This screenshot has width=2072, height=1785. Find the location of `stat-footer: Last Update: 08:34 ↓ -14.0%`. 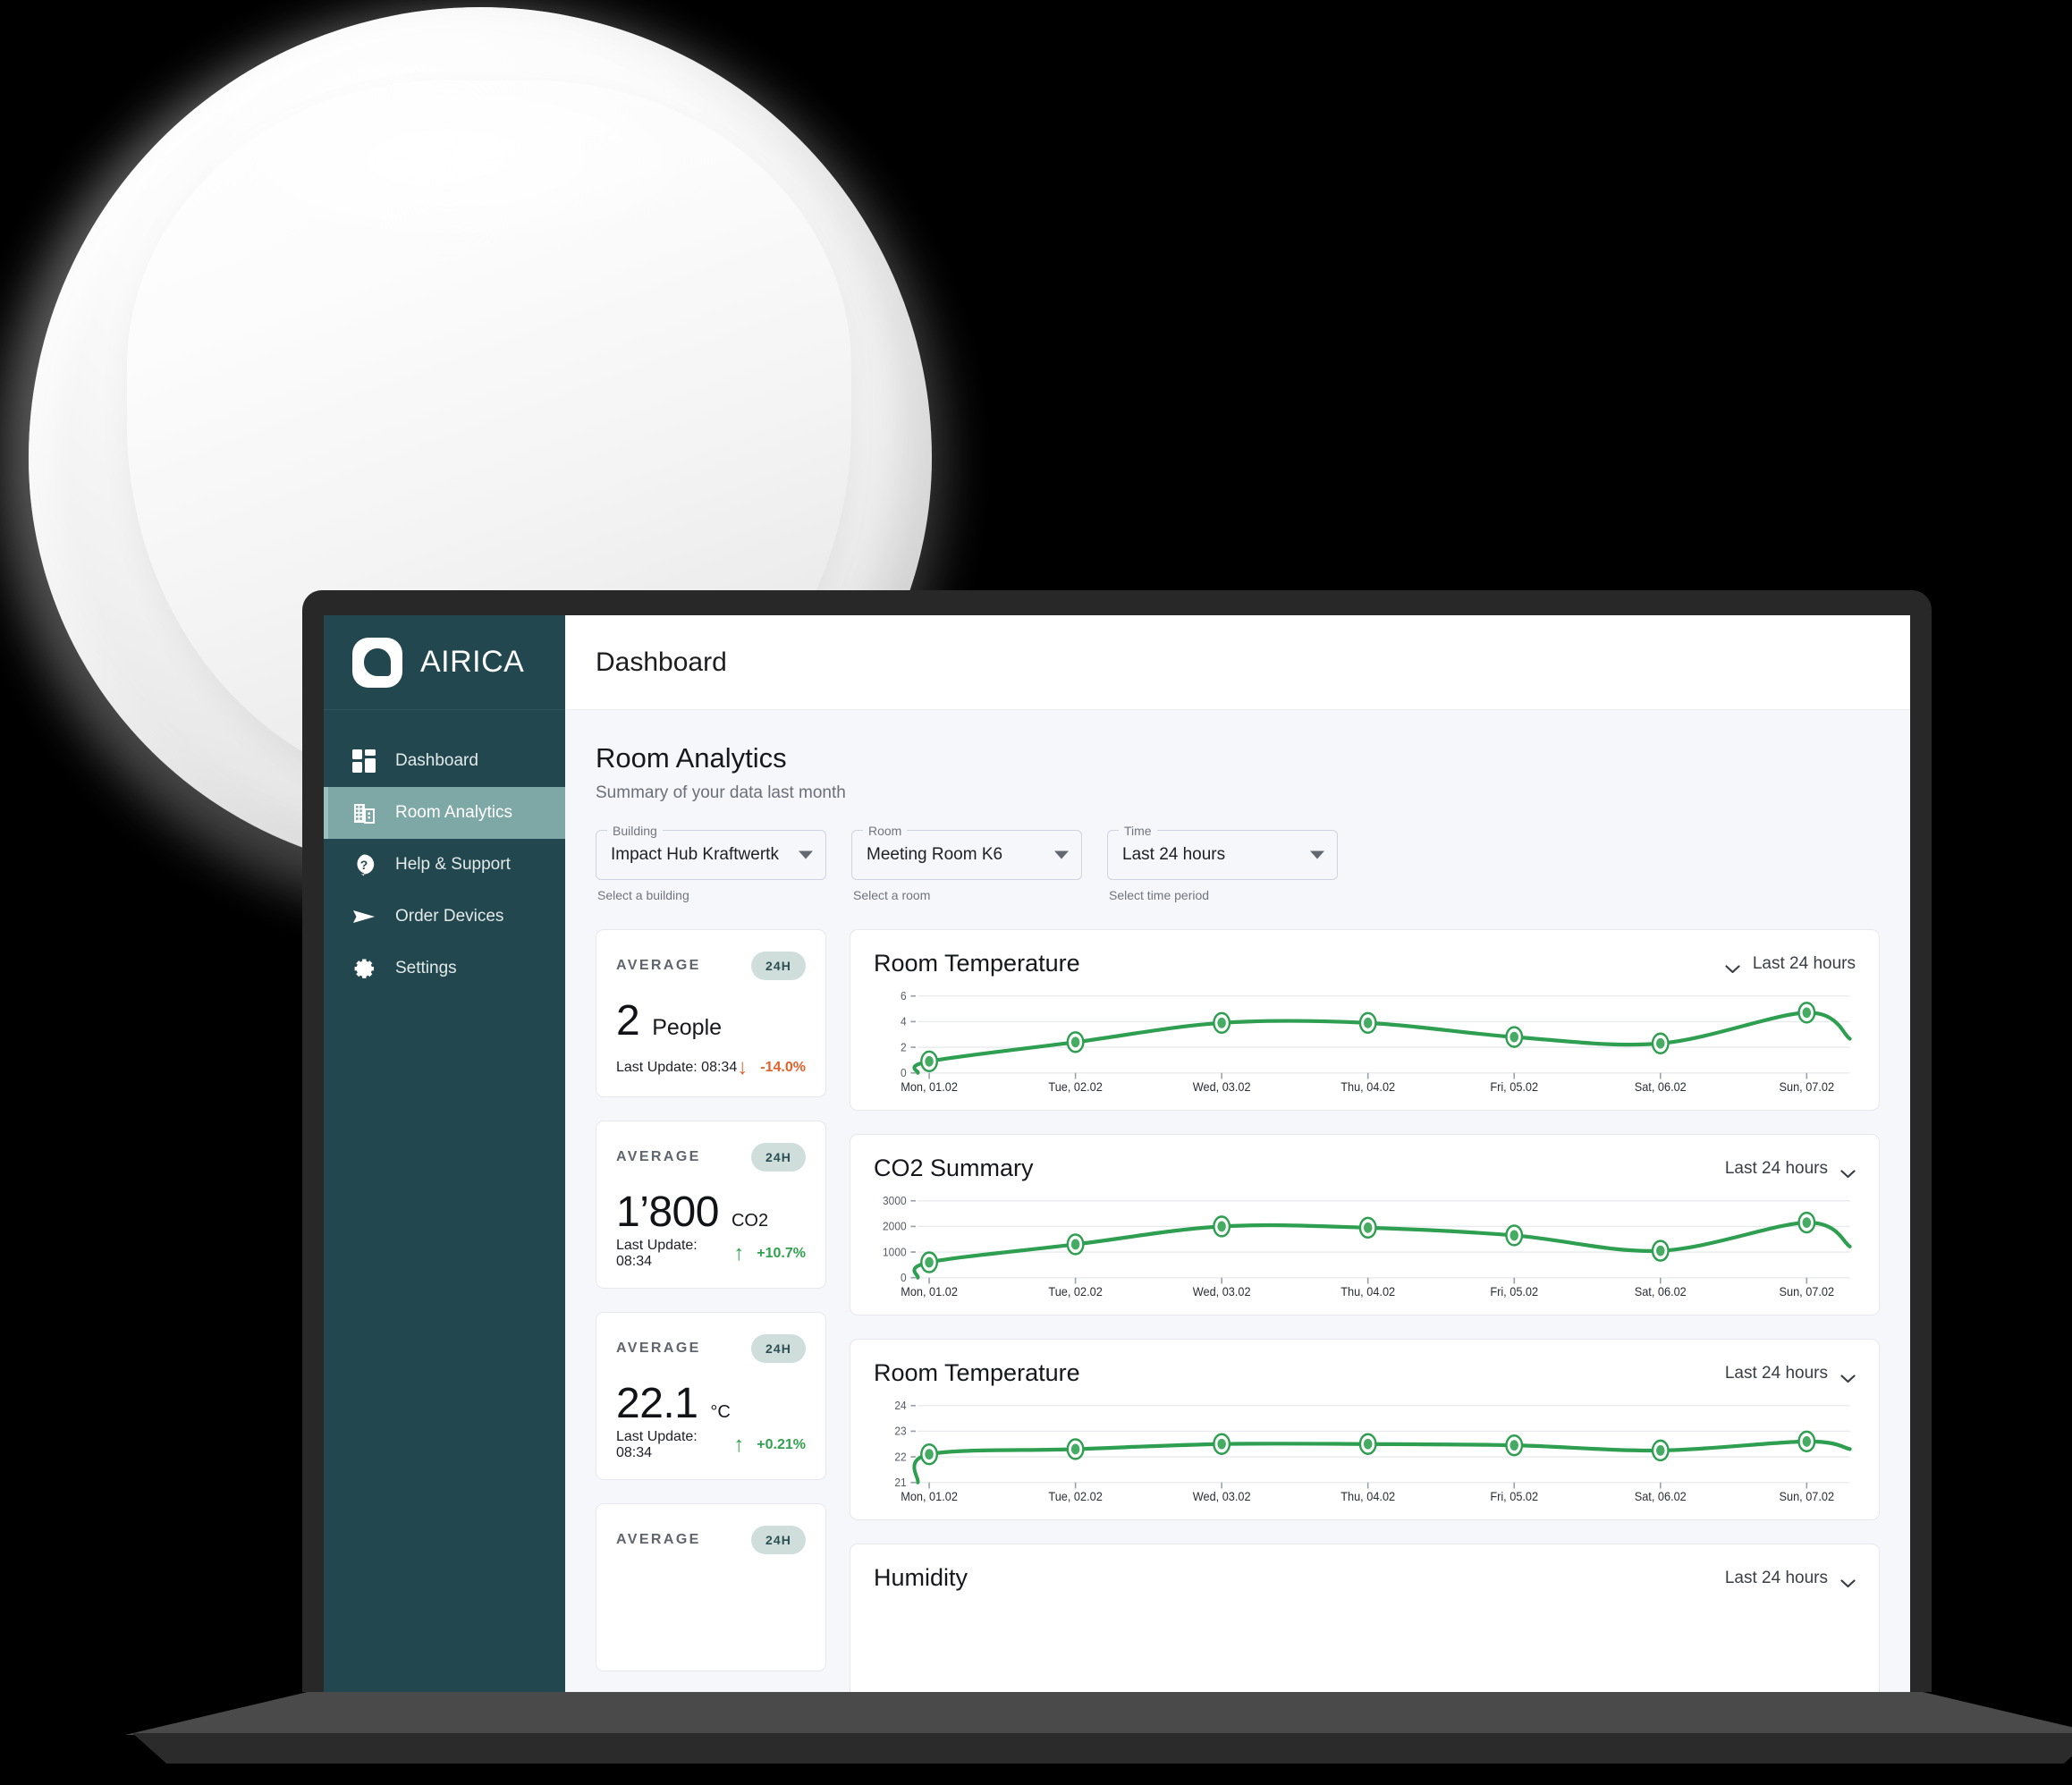

stat-footer: Last Update: 08:34 ↓ -14.0% is located at coordinates (711, 1068).